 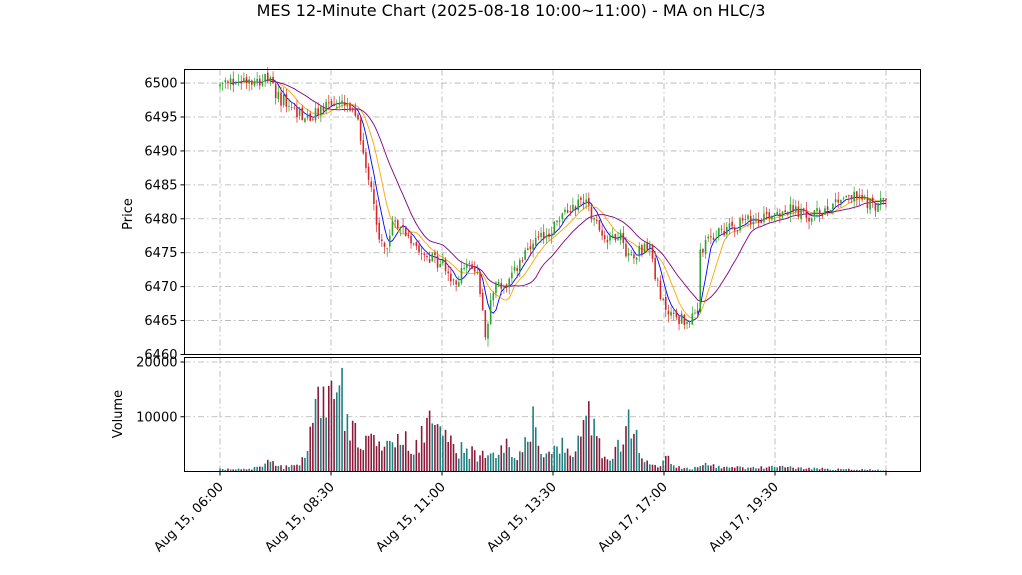 I want to click on price-tick-label: 6480, so click(x=160, y=219).